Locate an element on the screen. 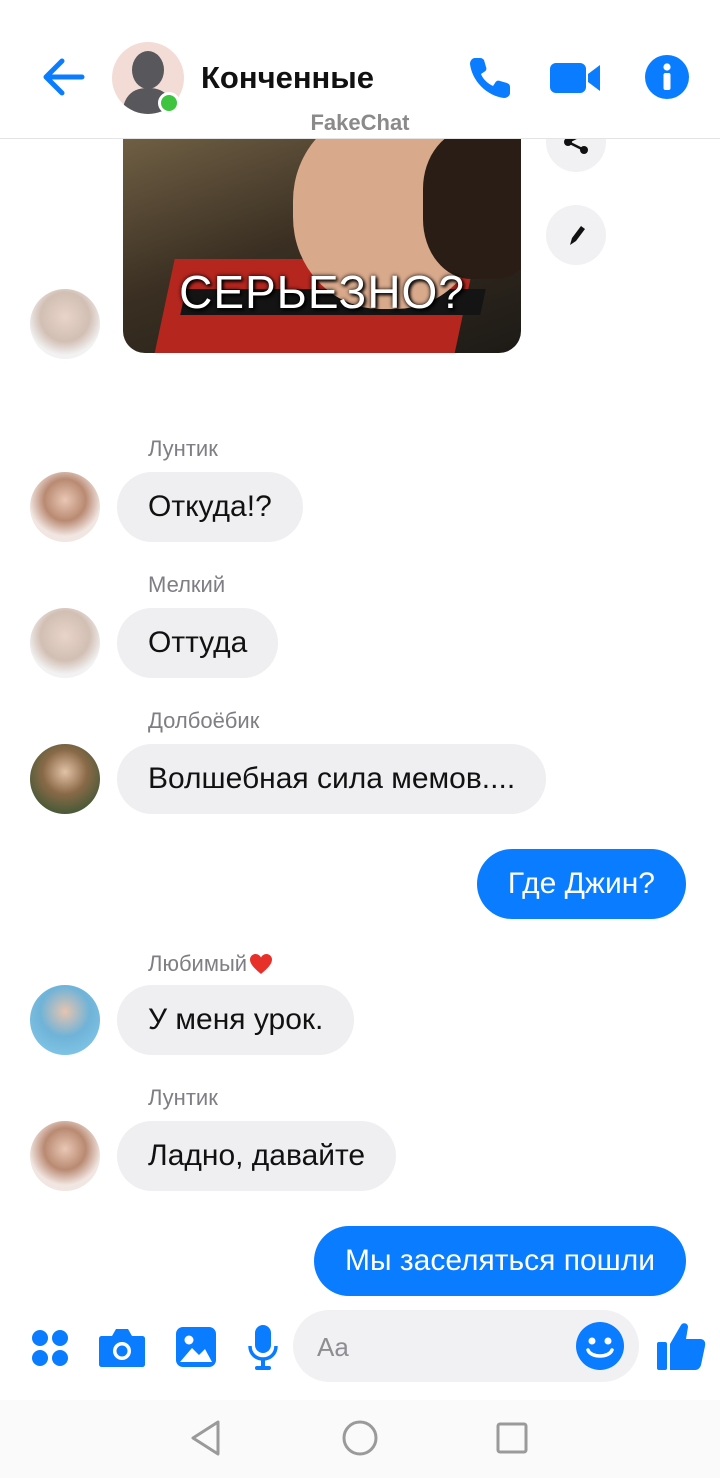  gallery-button is located at coordinates (196, 1349).